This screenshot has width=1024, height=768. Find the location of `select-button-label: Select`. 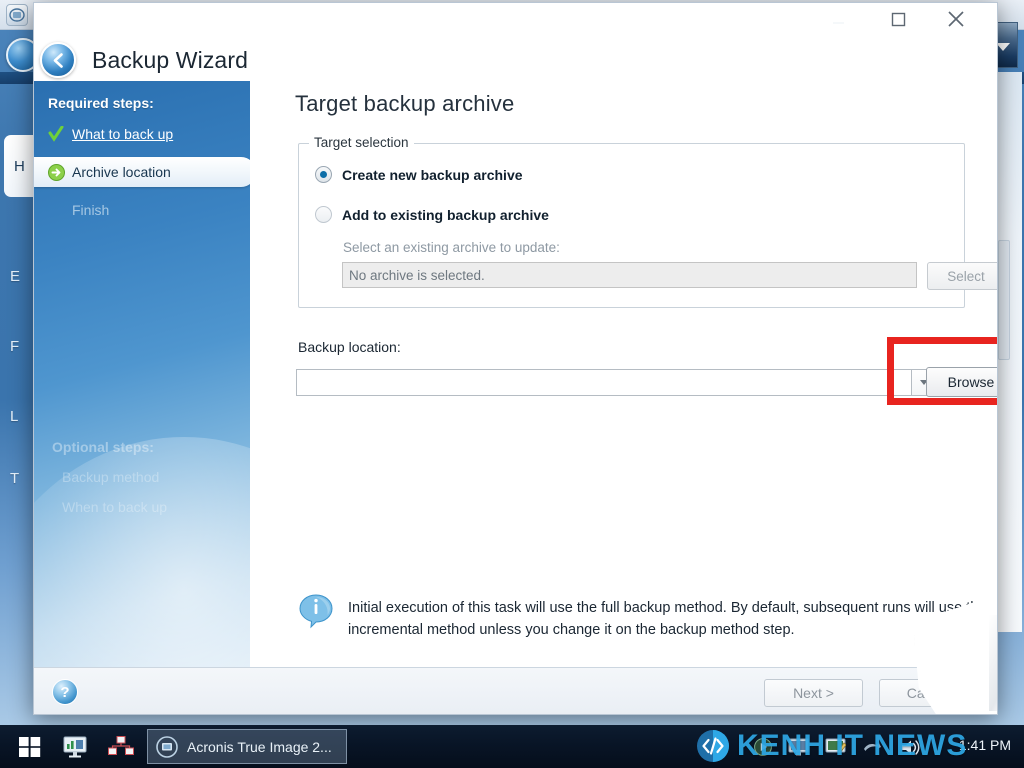

select-button-label: Select is located at coordinates (966, 276).